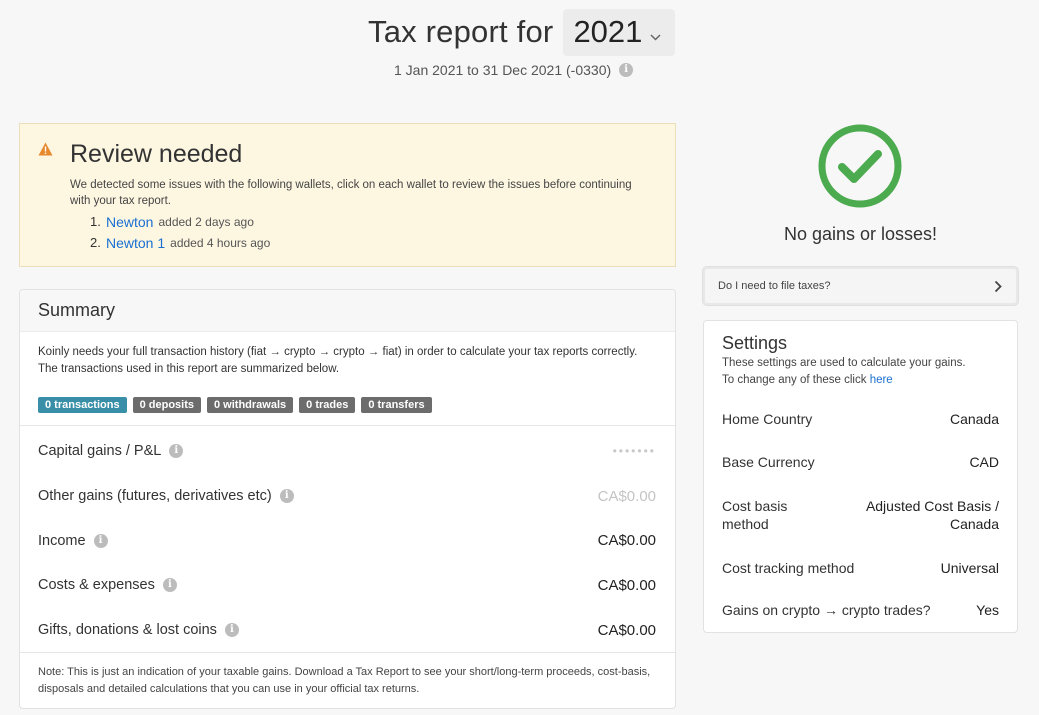  What do you see at coordinates (127, 630) in the screenshot?
I see `row-label-text: Gifts, donations & lost coins` at bounding box center [127, 630].